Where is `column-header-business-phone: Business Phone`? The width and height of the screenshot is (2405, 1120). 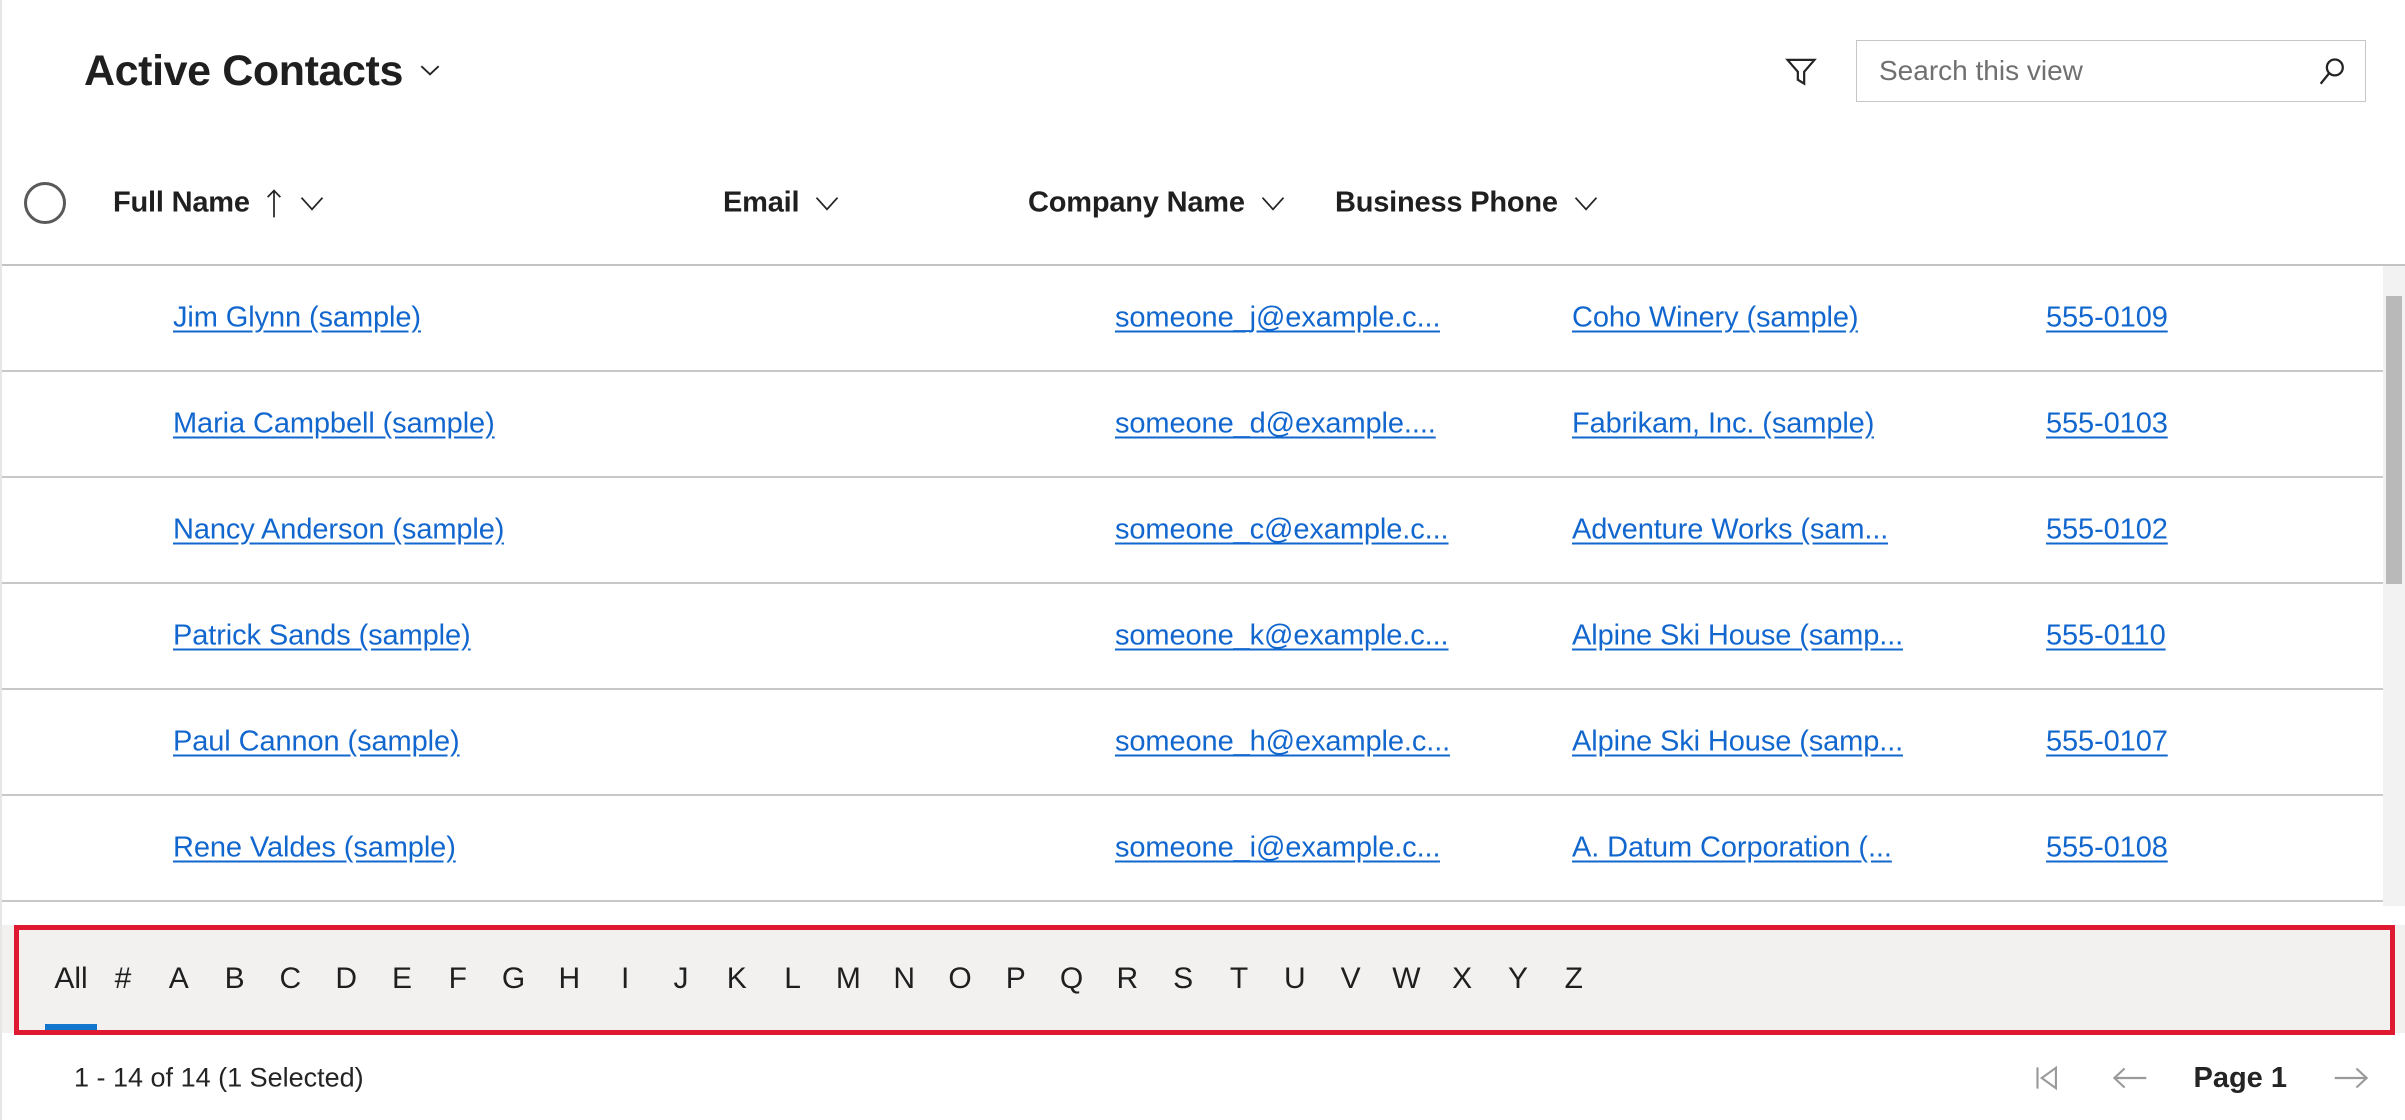
column-header-business-phone: Business Phone is located at coordinates (1467, 203).